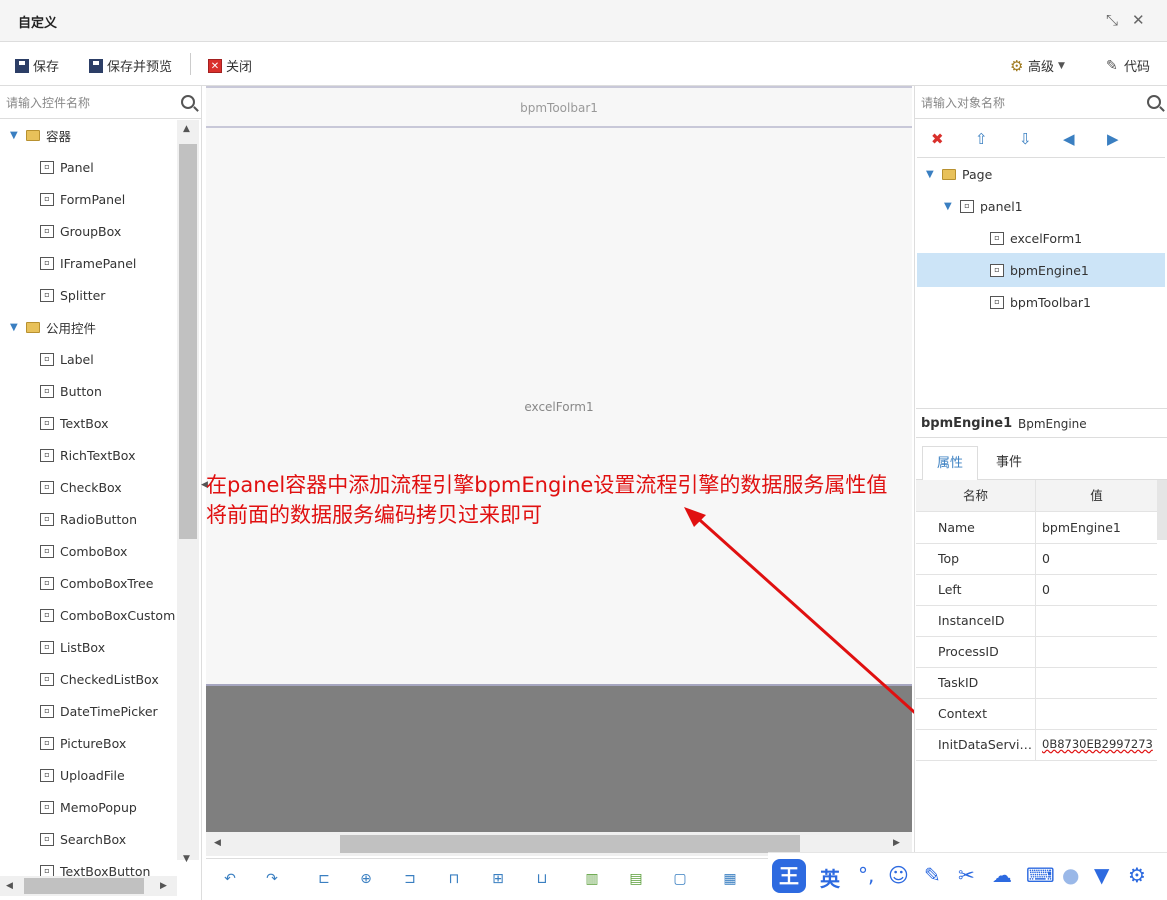 This screenshot has width=1167, height=900. I want to click on close-button: ✕ 关闭, so click(230, 65).